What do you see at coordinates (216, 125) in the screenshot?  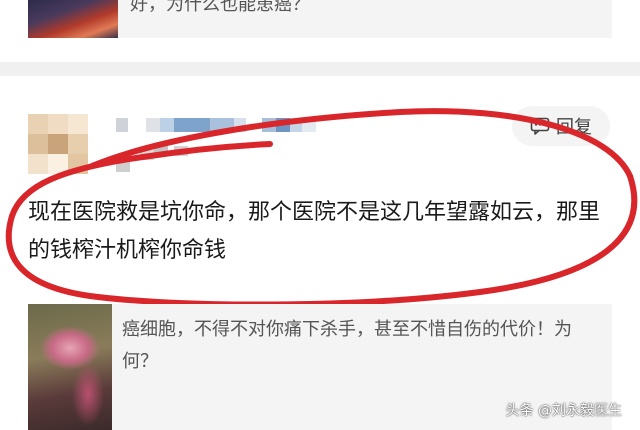 I see `username-obscured` at bounding box center [216, 125].